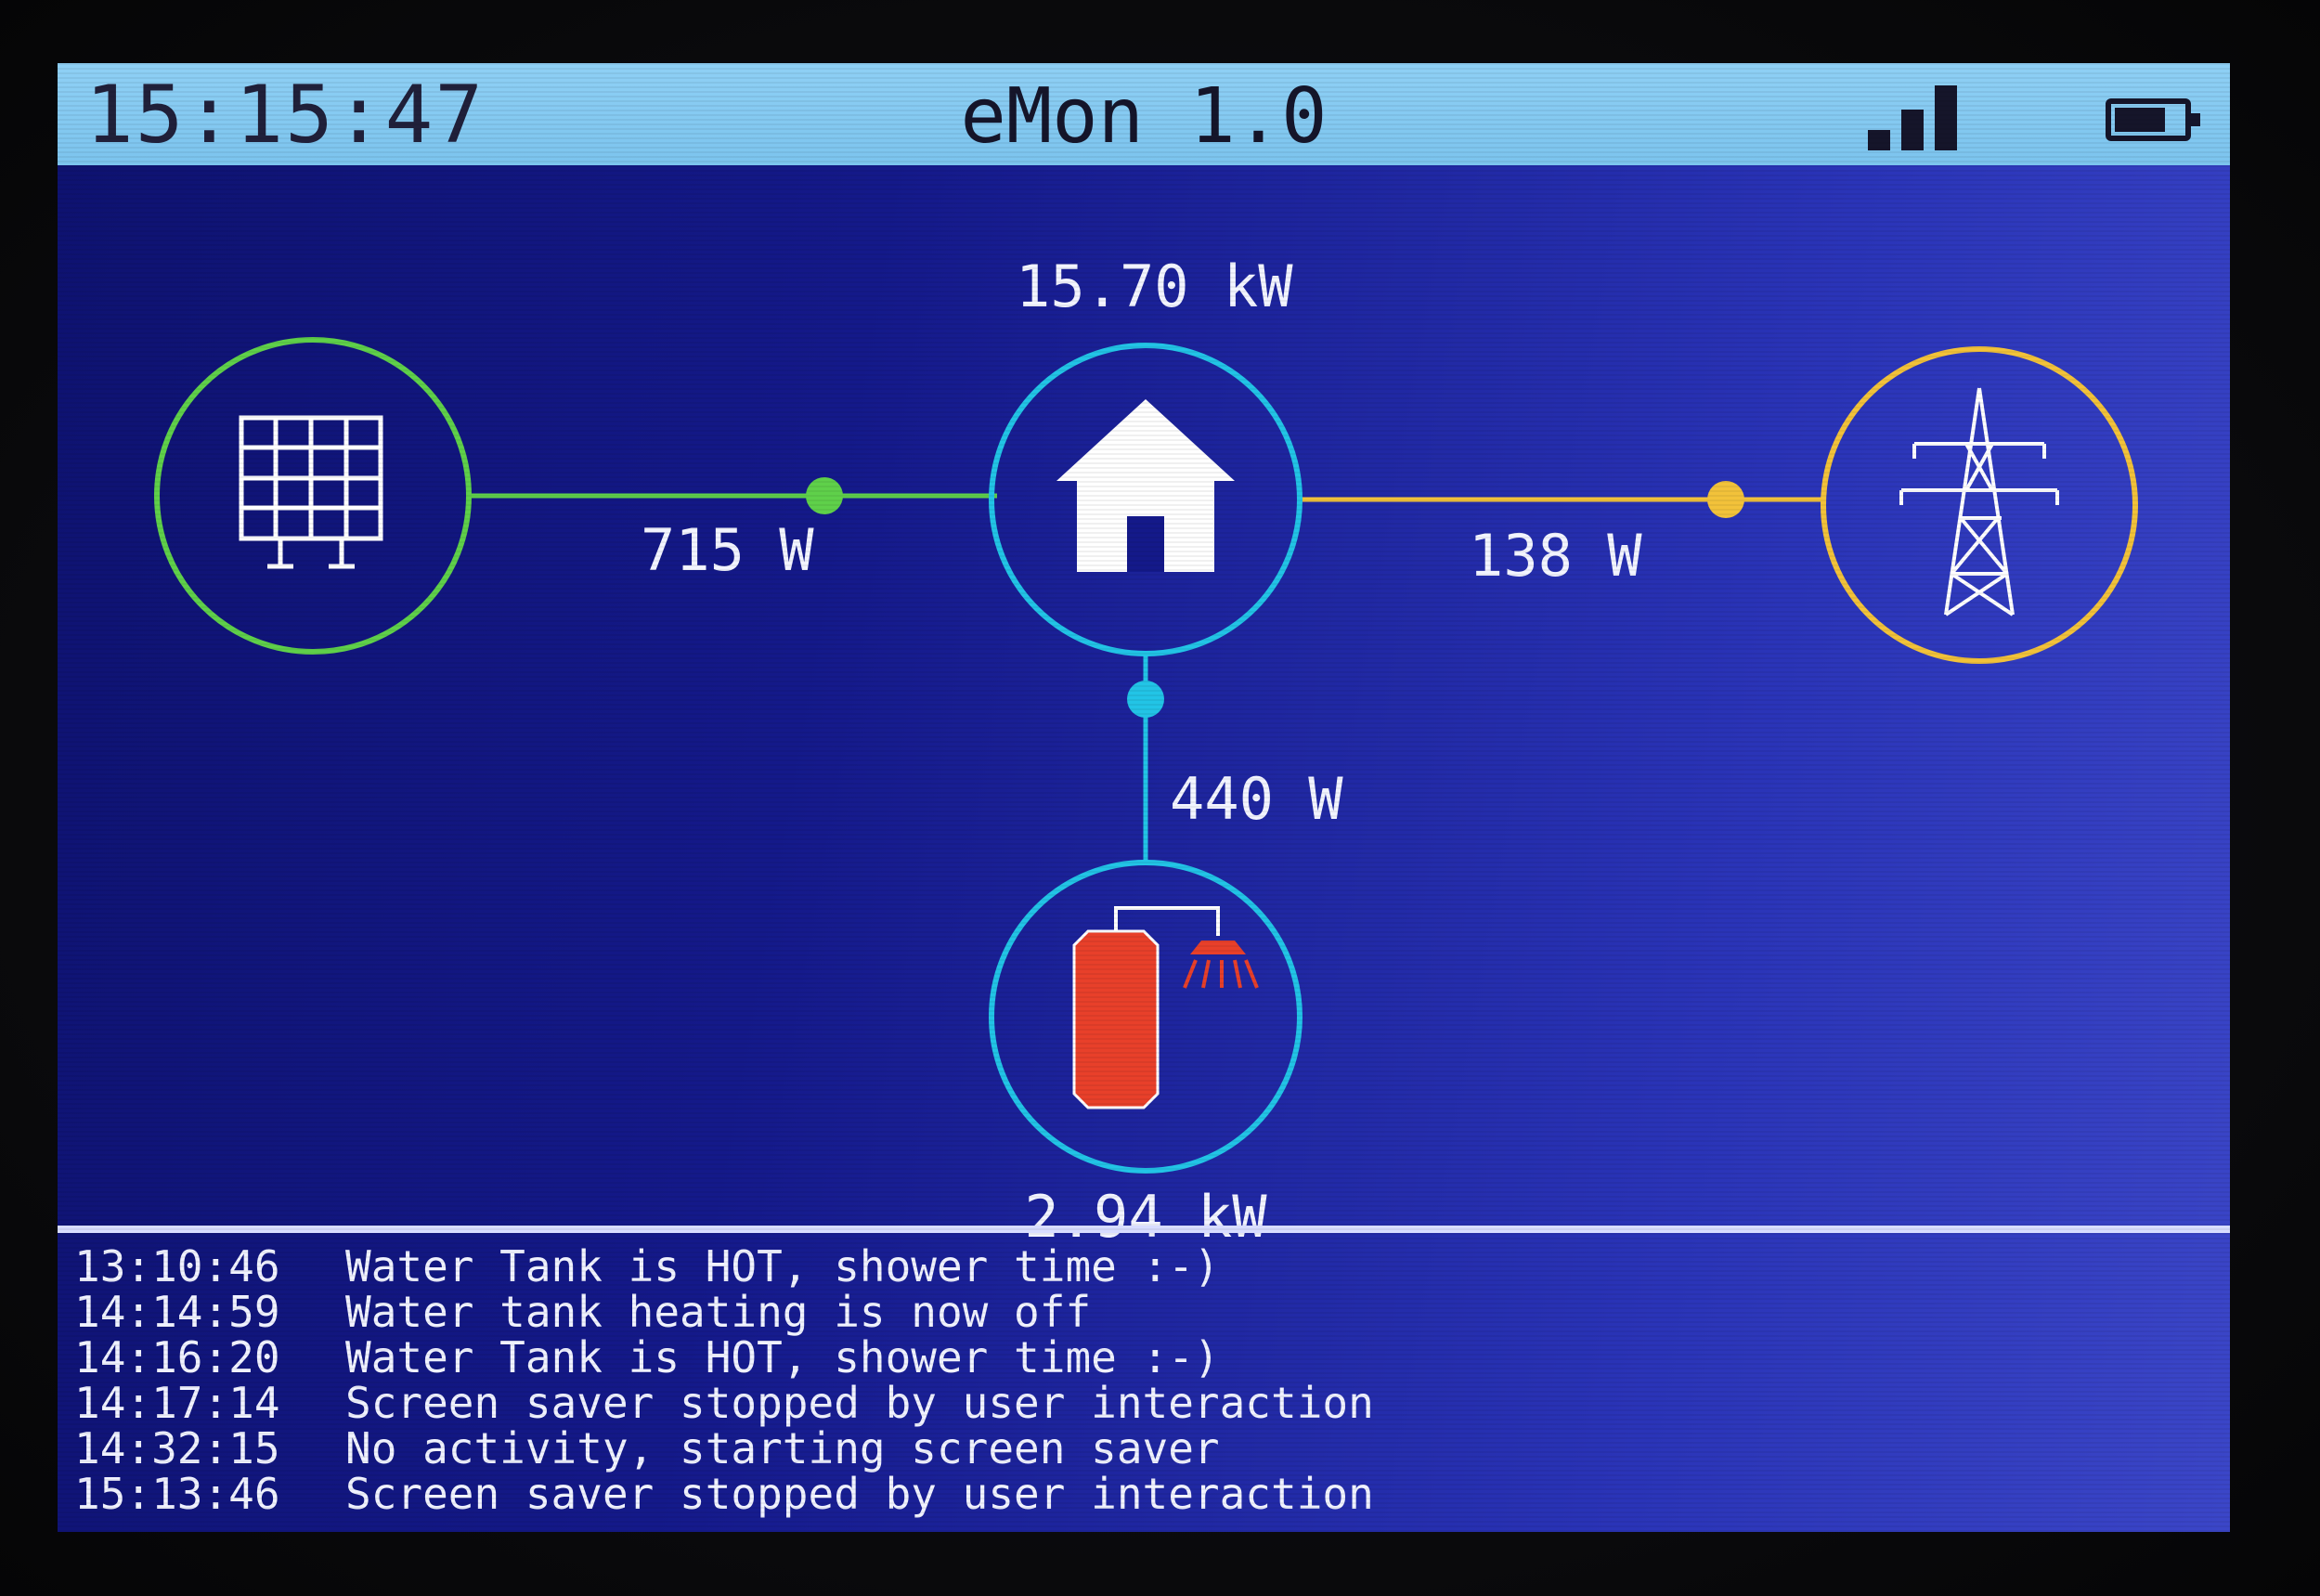 The image size is (2320, 1596). I want to click on battery-terminal, so click(2195, 120).